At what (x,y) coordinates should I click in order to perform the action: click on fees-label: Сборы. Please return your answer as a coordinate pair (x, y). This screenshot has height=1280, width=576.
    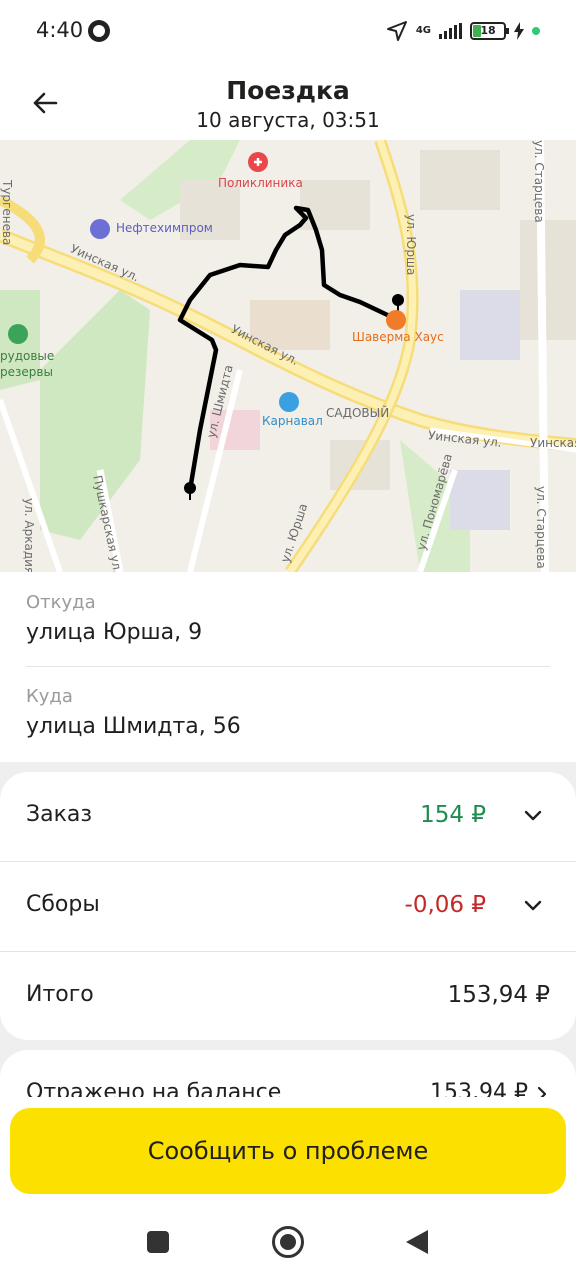
    Looking at the image, I should click on (63, 904).